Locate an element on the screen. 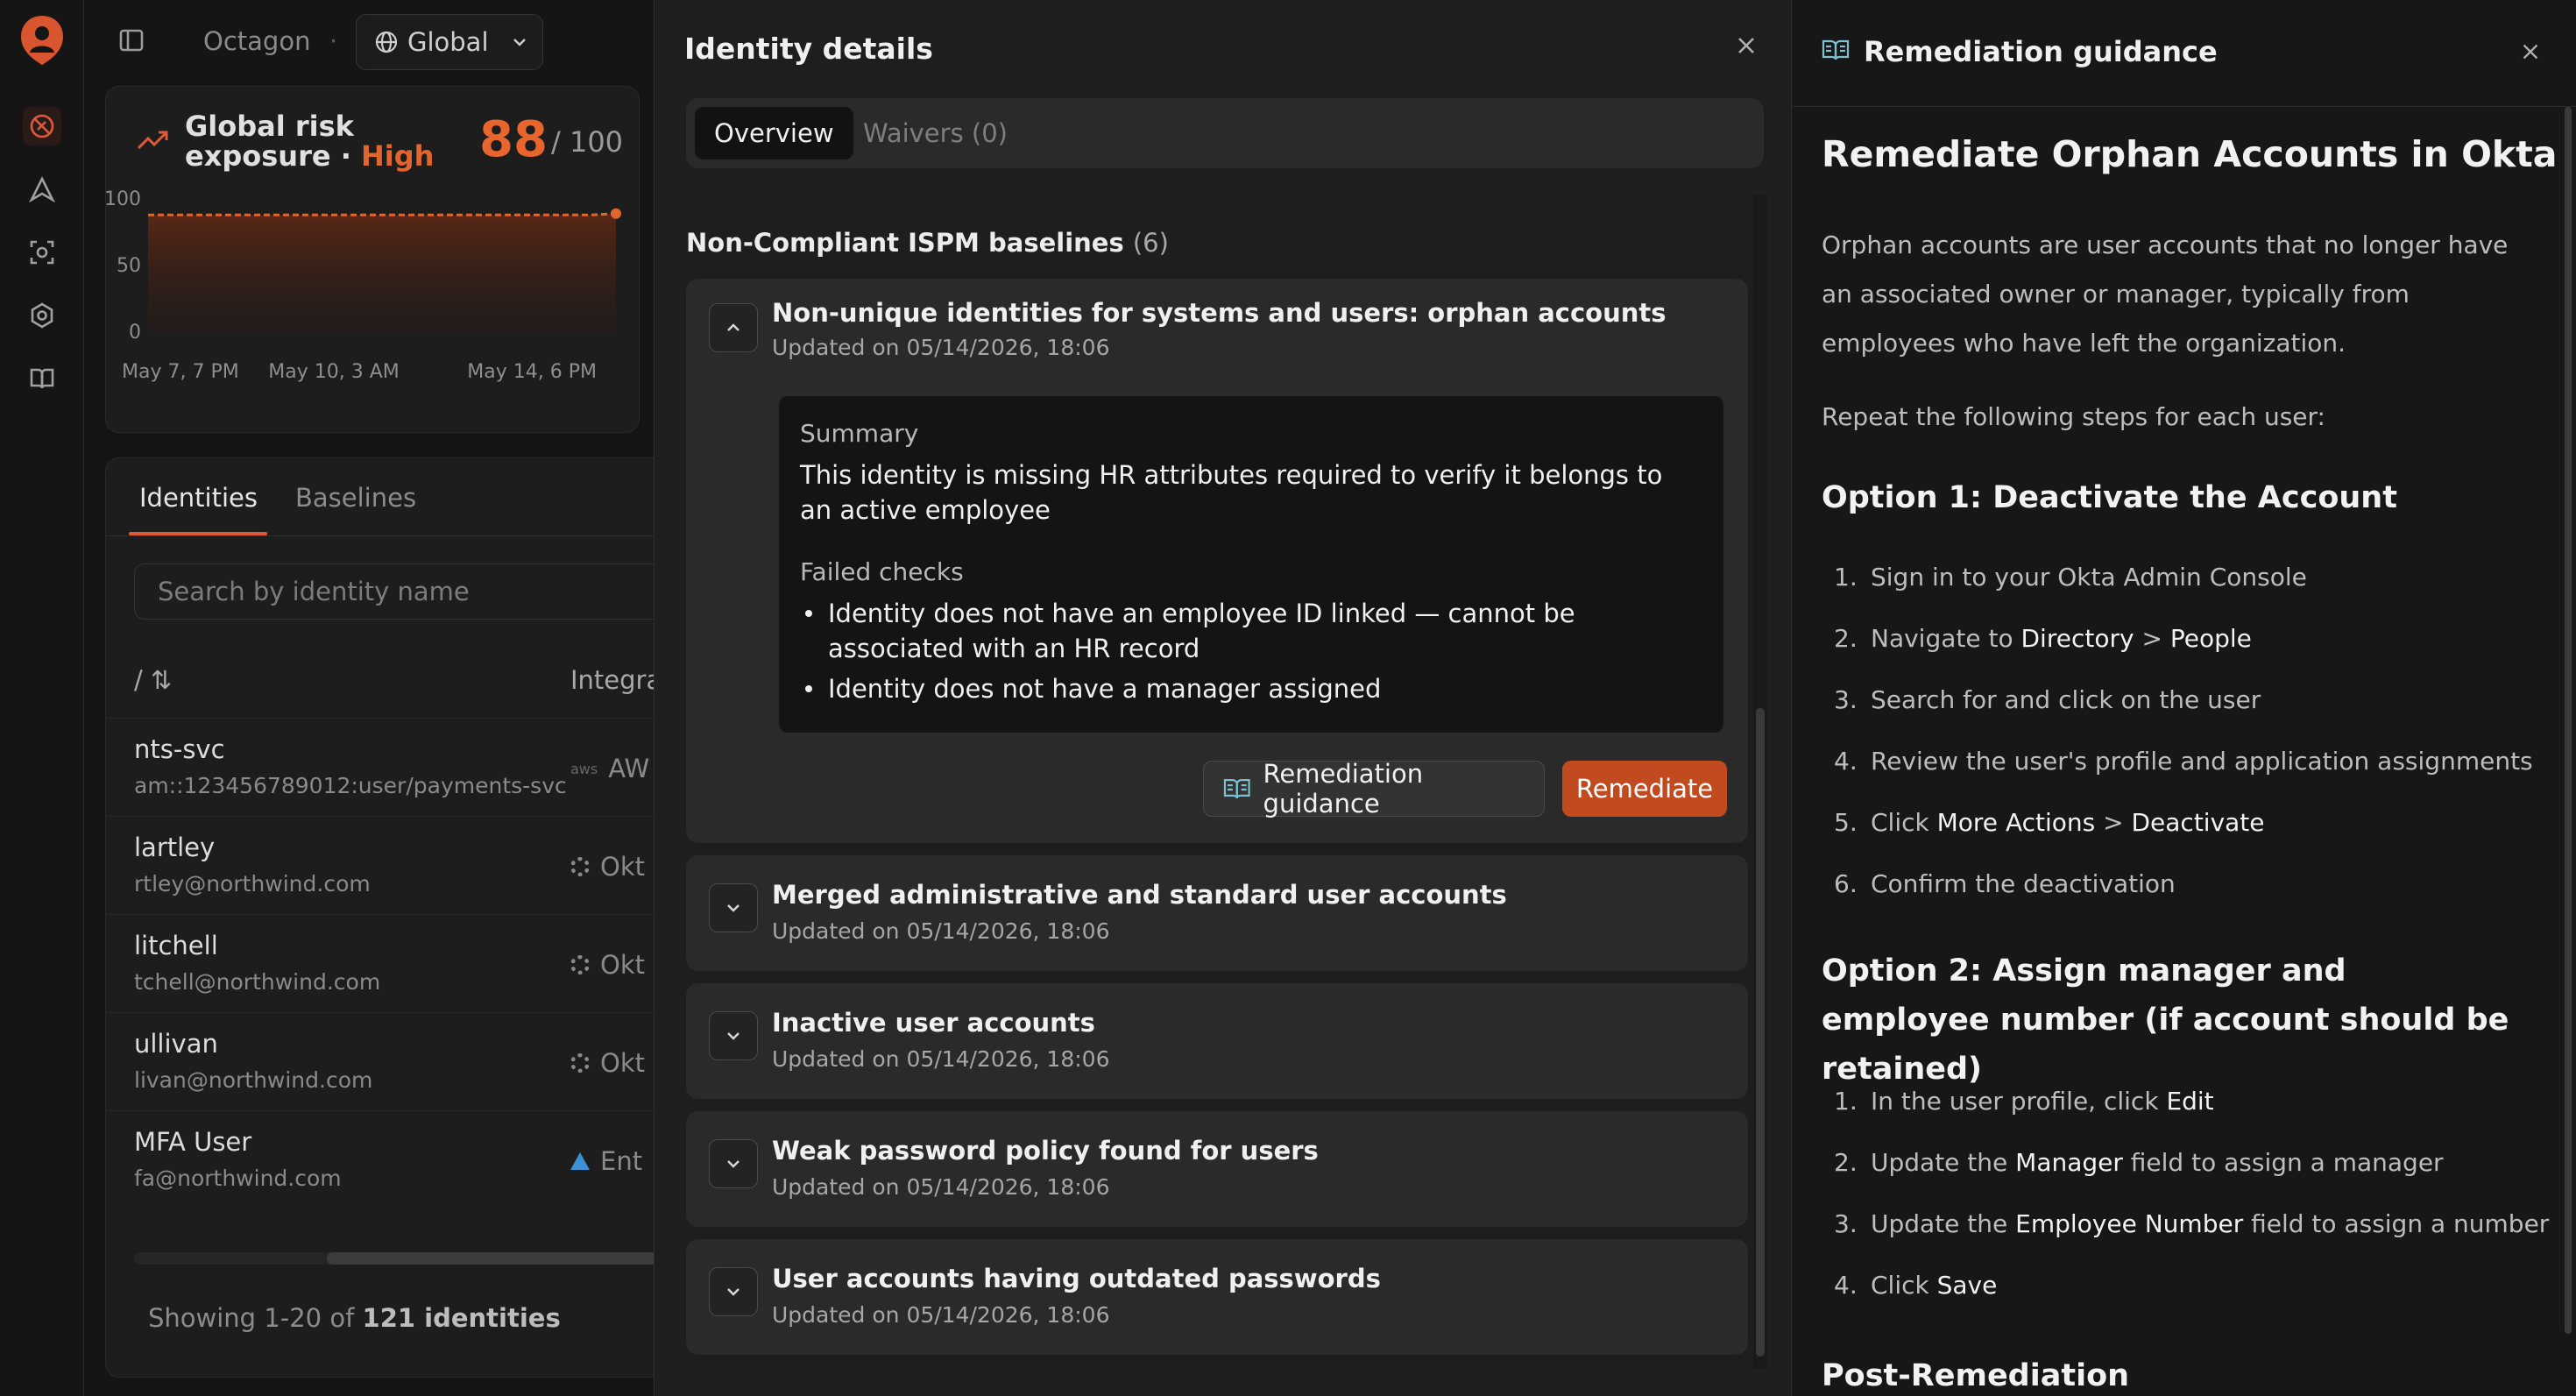 This screenshot has width=2576, height=1396. nav-risk is located at coordinates (42, 126).